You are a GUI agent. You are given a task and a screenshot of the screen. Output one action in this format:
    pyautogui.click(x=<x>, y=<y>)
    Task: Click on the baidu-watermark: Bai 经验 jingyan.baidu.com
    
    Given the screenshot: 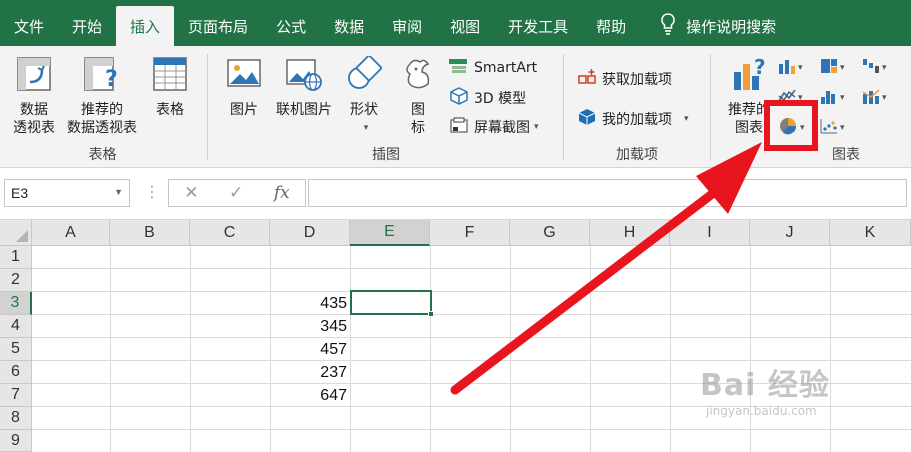 What is the action you would take?
    pyautogui.click(x=765, y=389)
    